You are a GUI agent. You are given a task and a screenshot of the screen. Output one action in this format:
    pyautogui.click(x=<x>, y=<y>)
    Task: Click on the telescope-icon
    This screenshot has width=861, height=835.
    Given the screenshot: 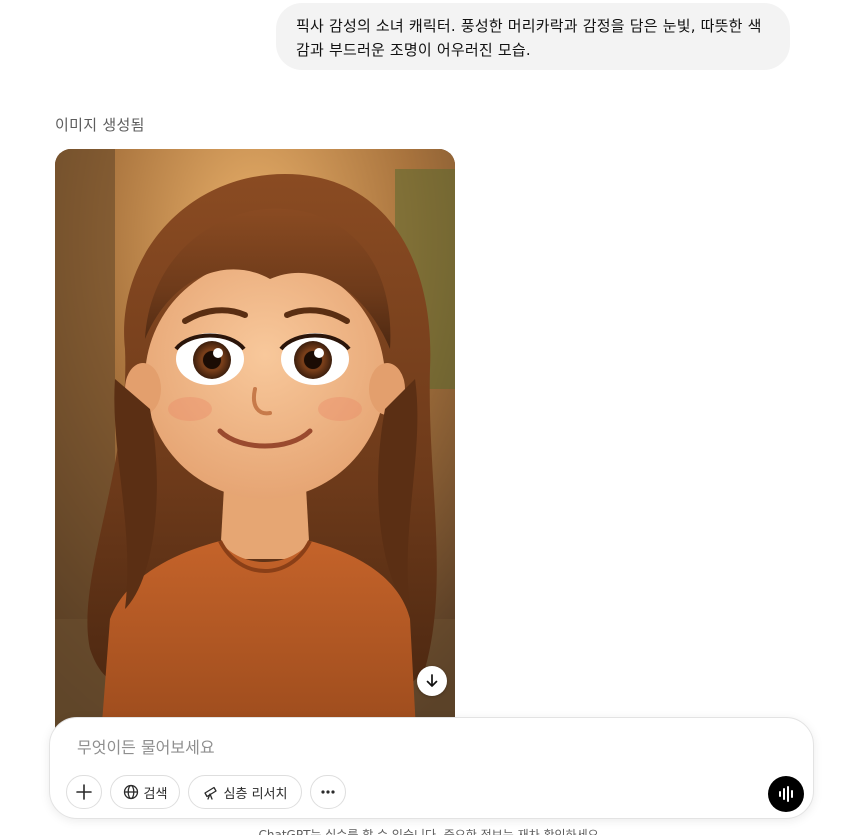 What is the action you would take?
    pyautogui.click(x=210, y=793)
    